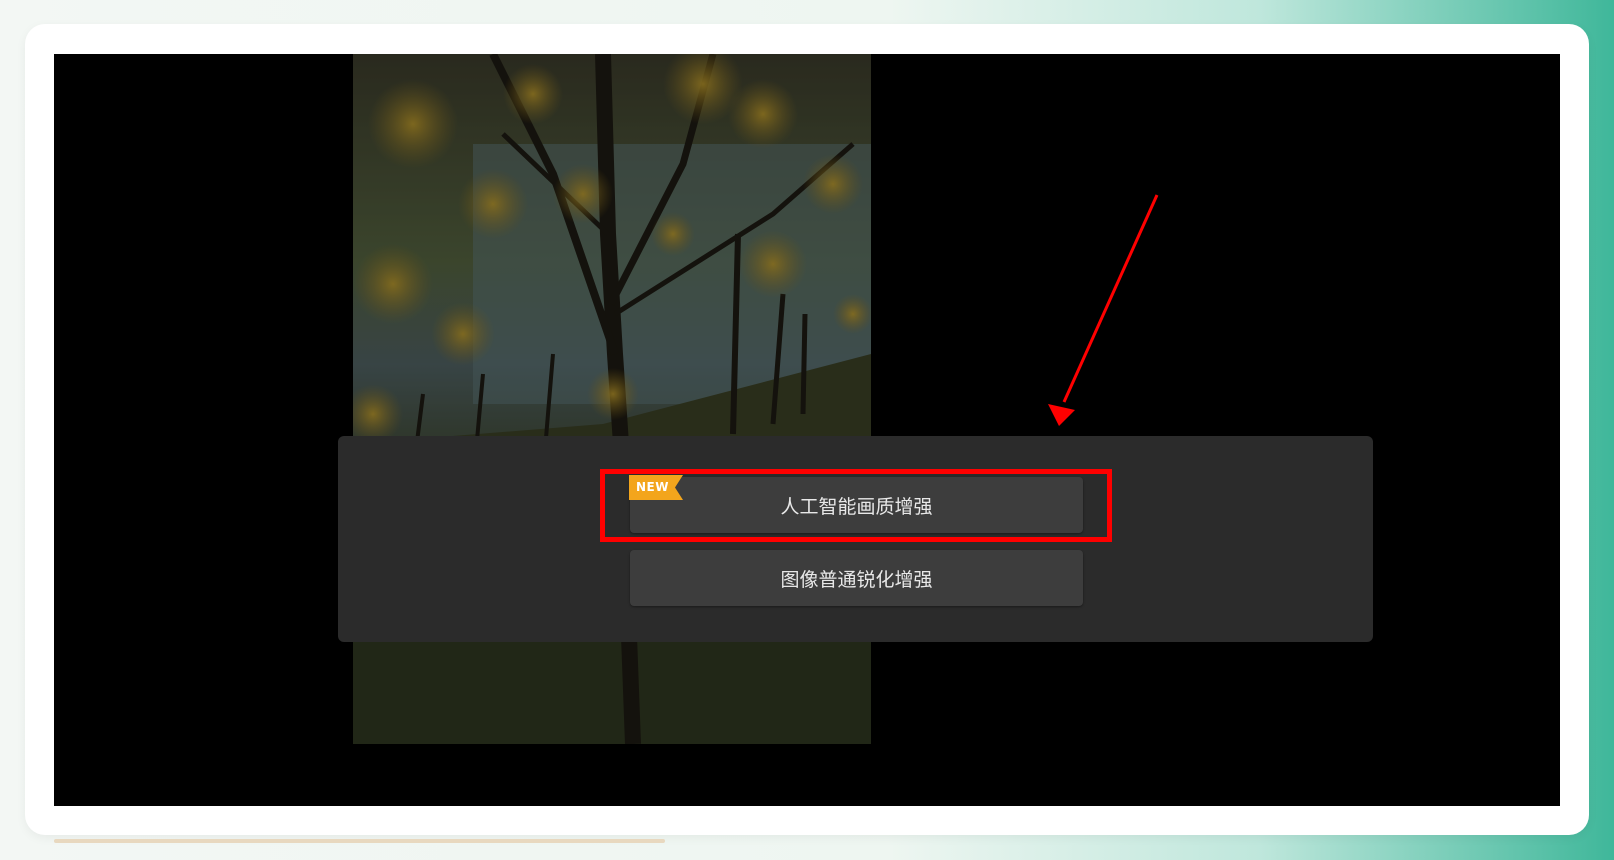 This screenshot has height=860, width=1614. I want to click on highlight-annotation-box, so click(856, 505).